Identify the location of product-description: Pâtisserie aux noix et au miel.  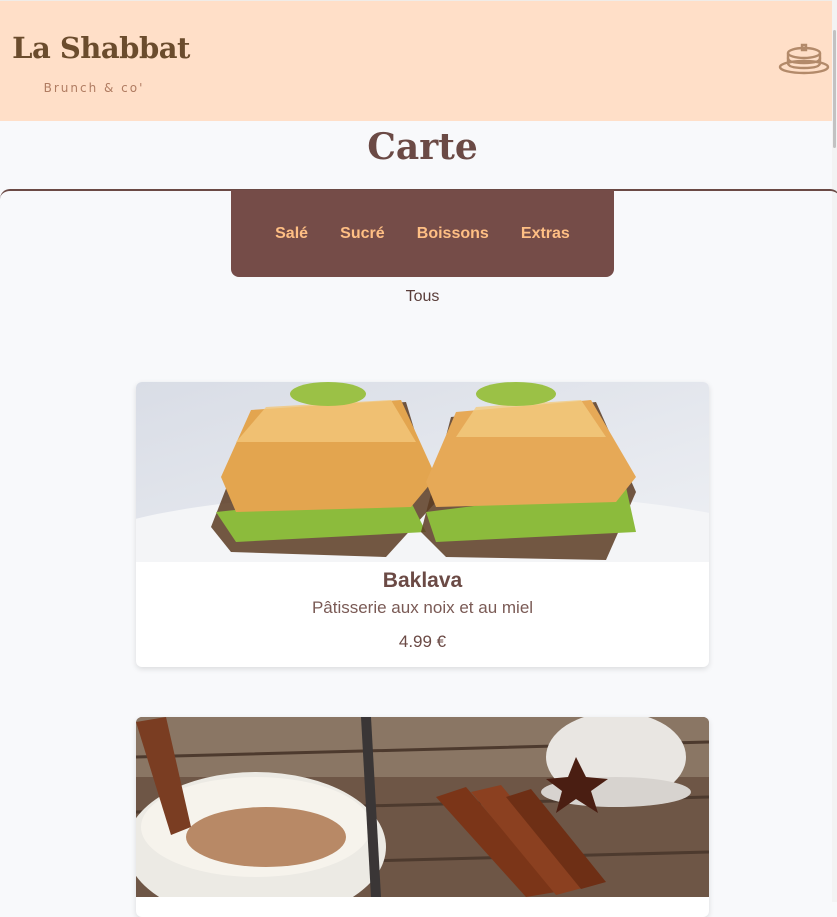
(422, 607).